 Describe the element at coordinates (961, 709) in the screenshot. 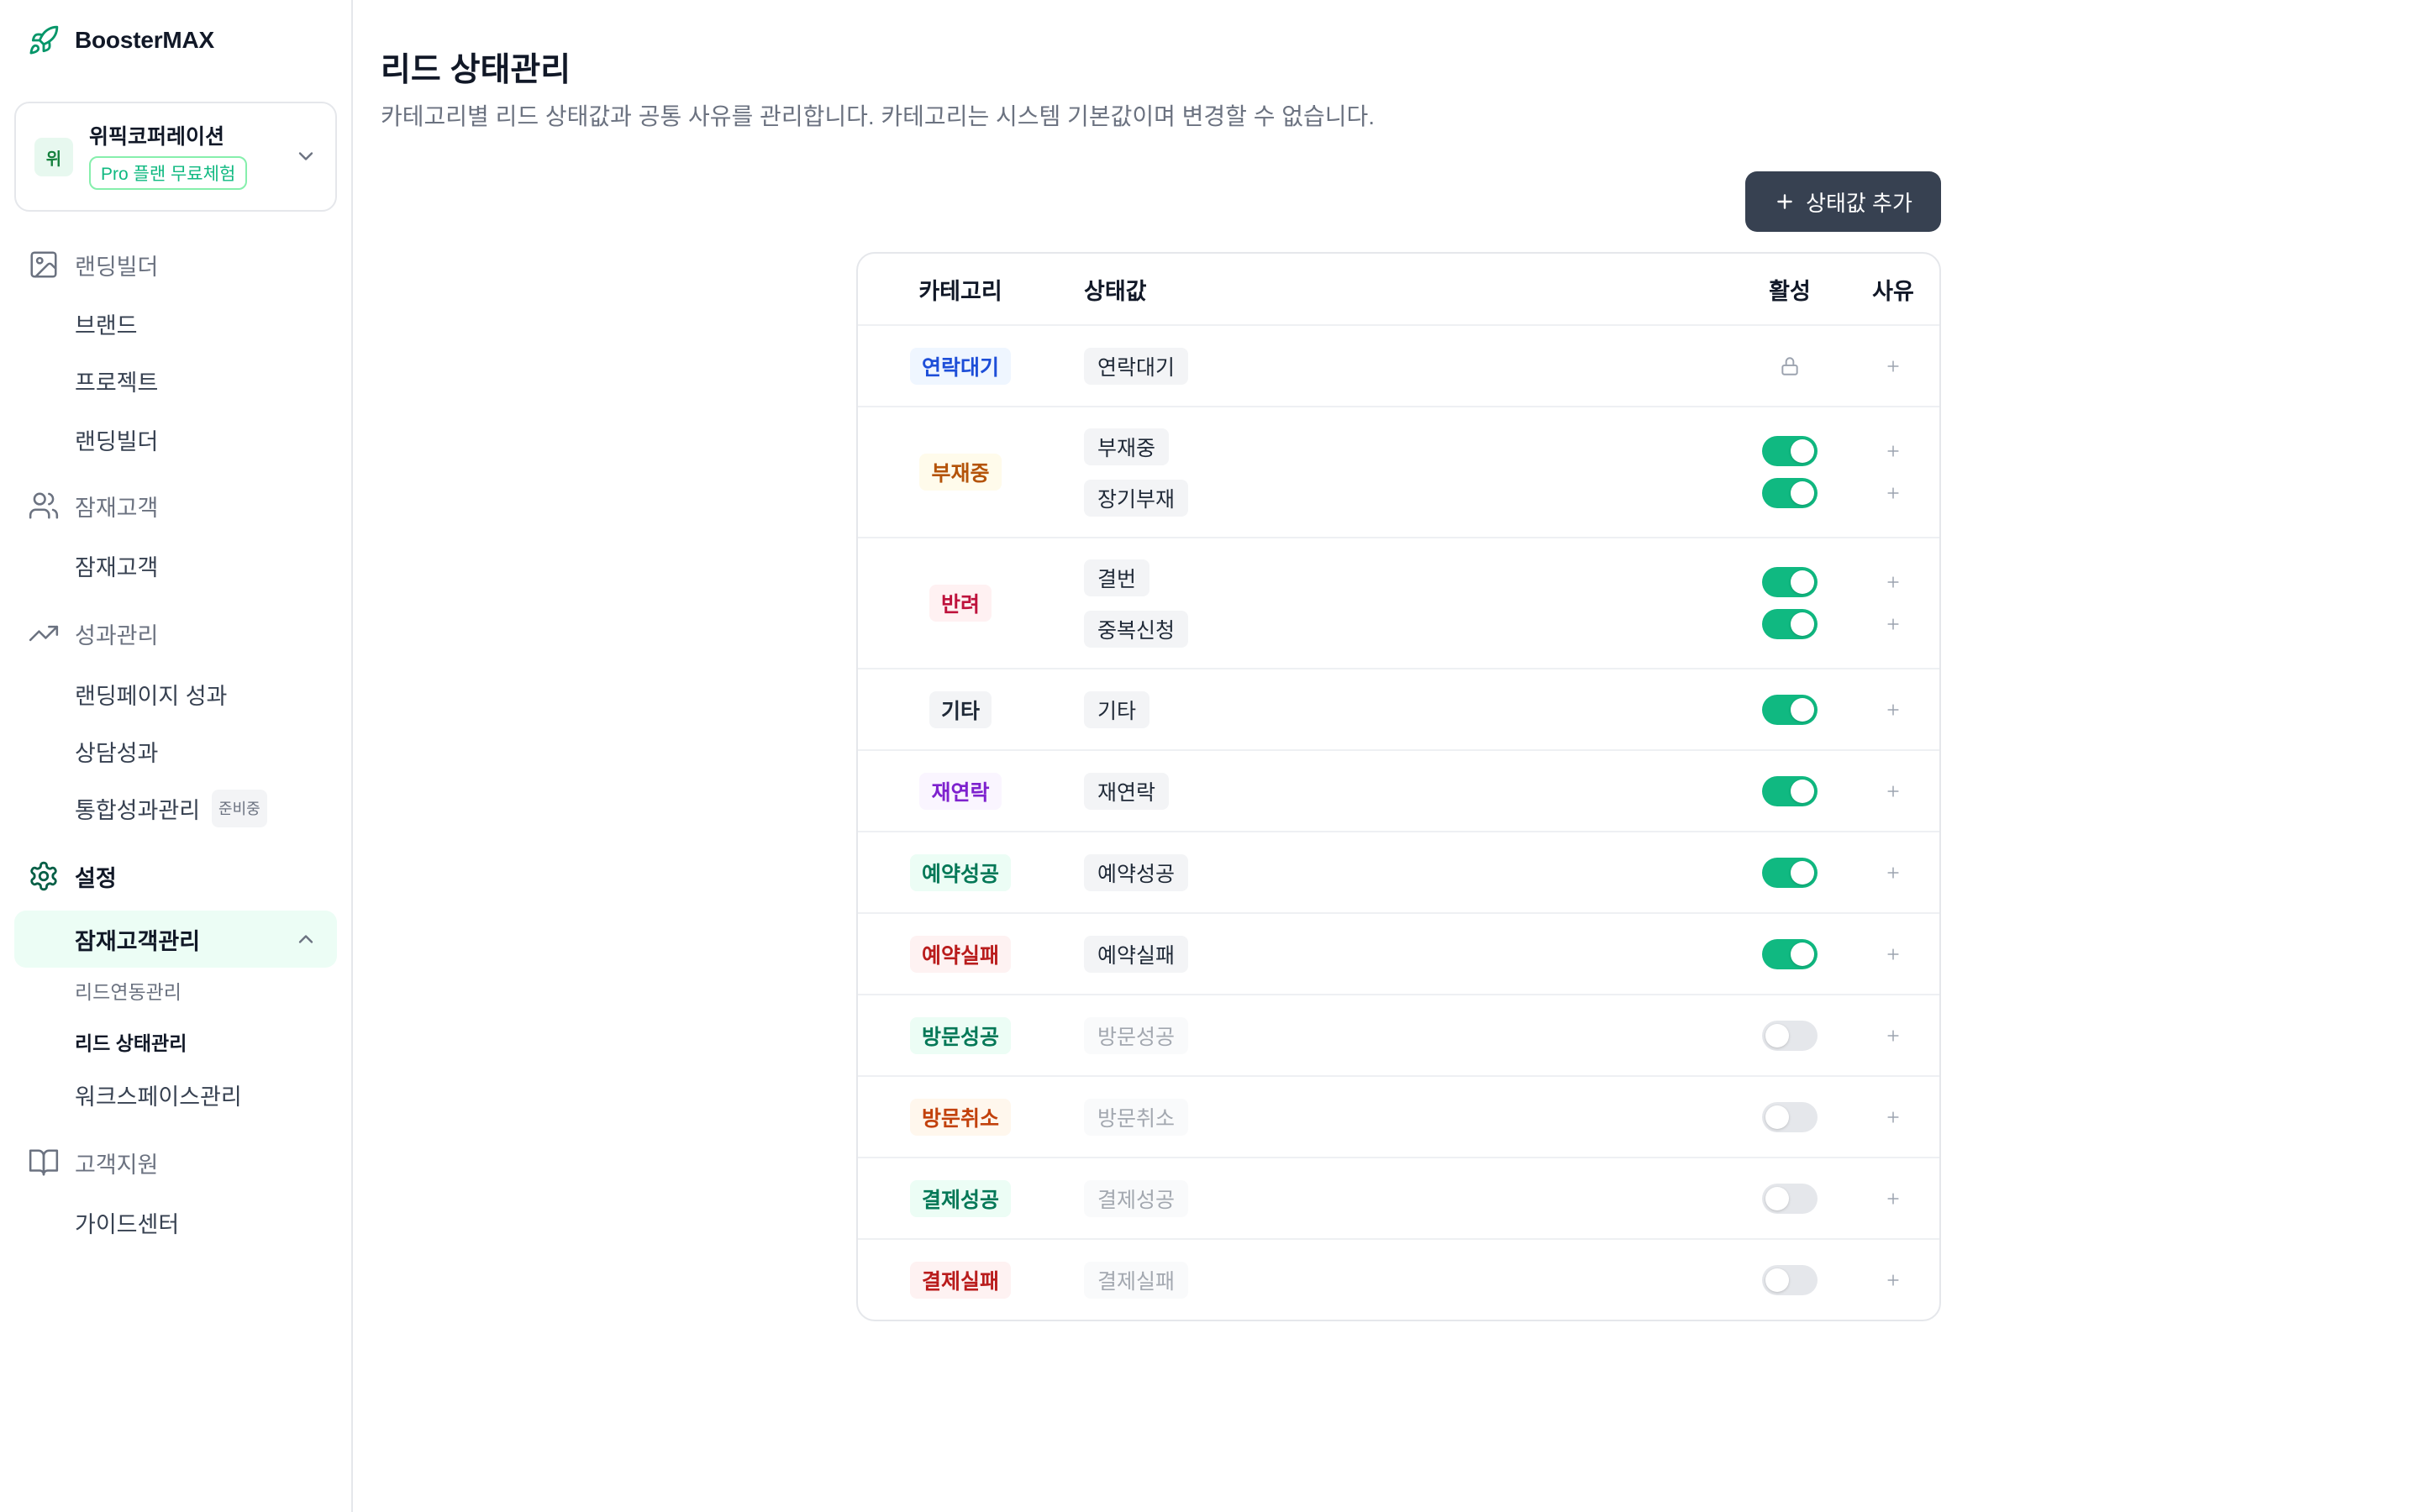

I see `category-badge: 기타` at that location.